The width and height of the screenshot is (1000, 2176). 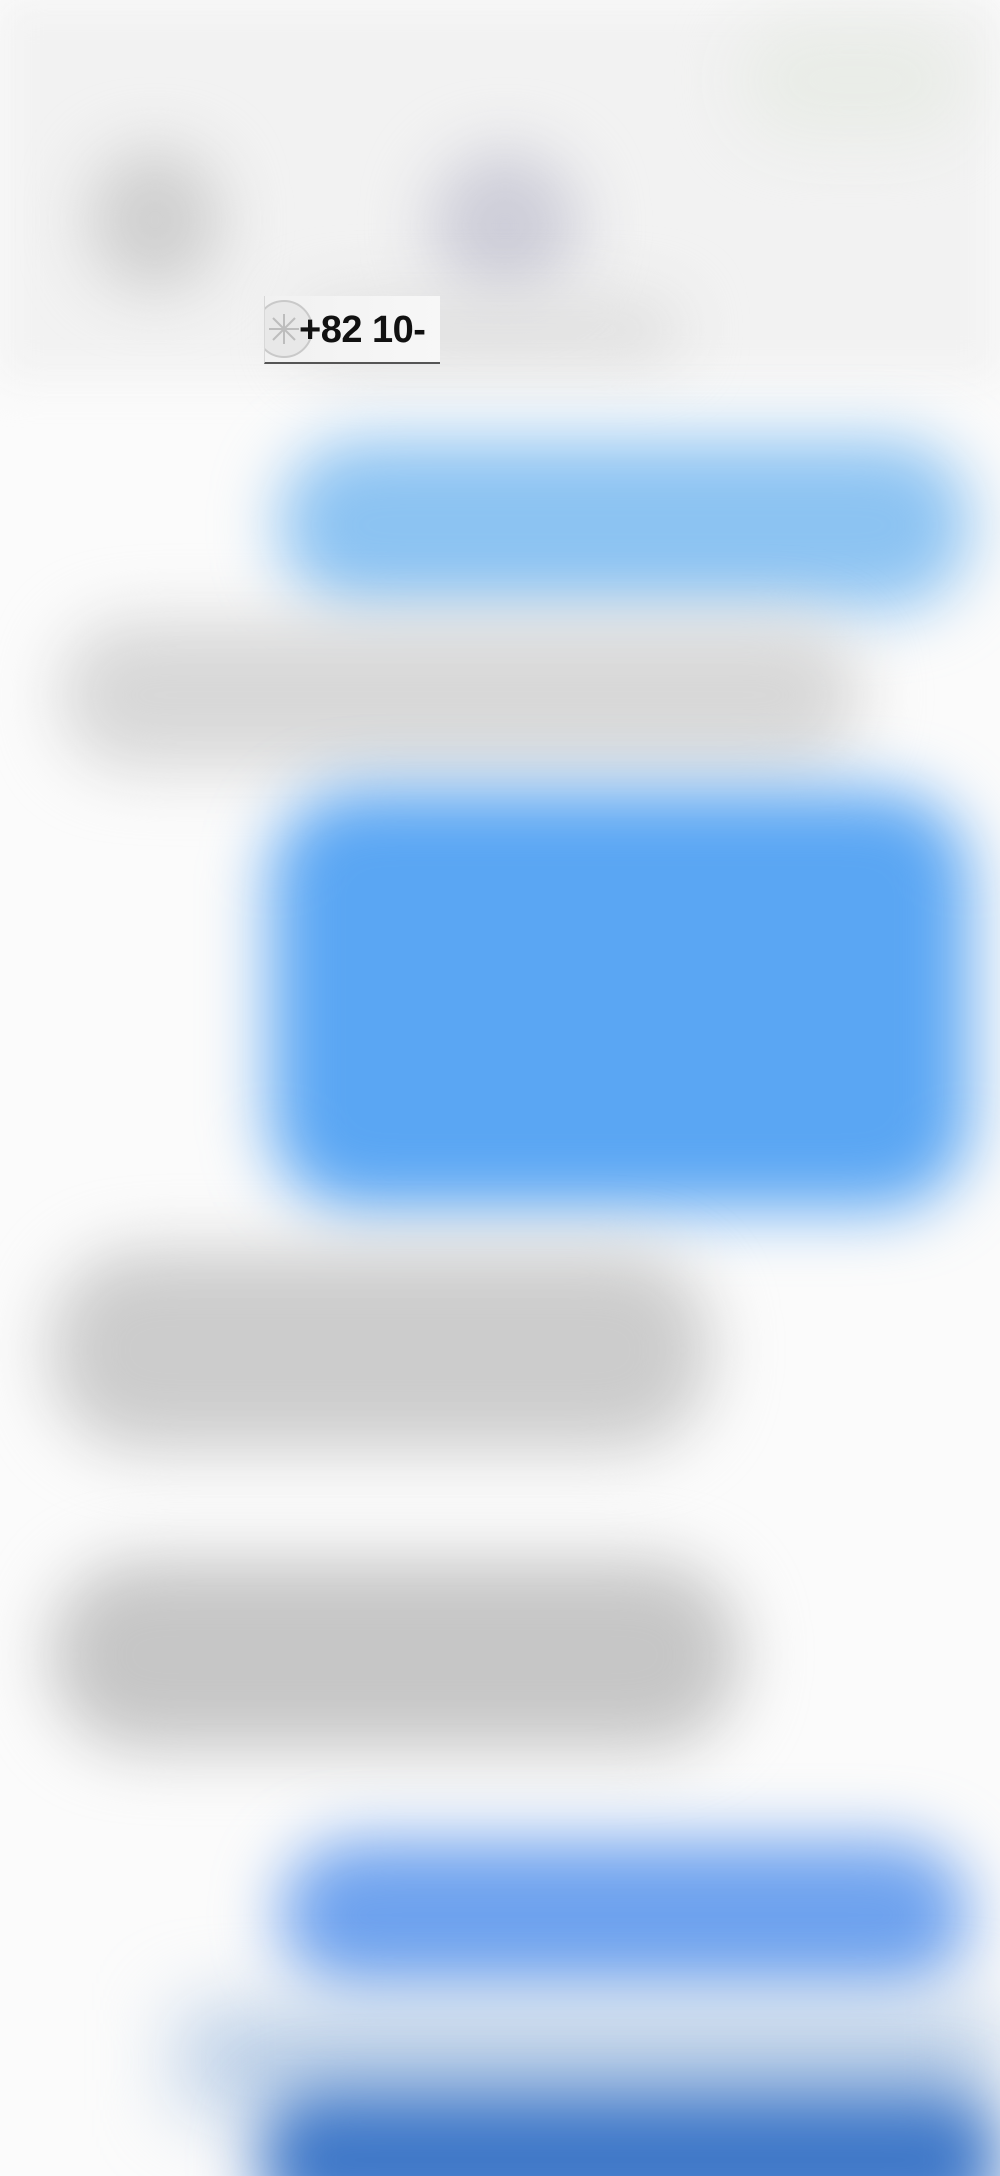 I want to click on contact-number-chip: +82 10-, so click(x=352, y=330).